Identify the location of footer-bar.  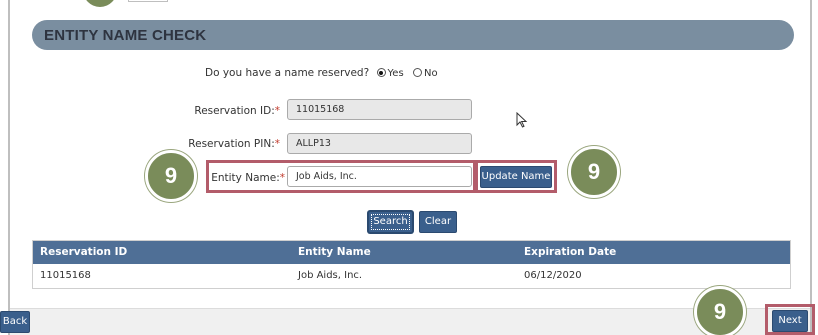
(410, 321).